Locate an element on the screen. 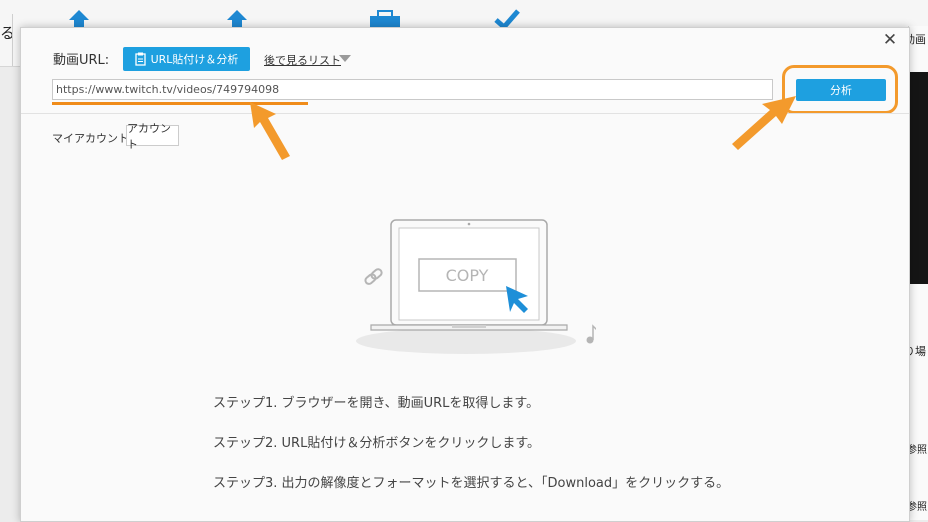  video-url-label: 動画URL: is located at coordinates (81, 60).